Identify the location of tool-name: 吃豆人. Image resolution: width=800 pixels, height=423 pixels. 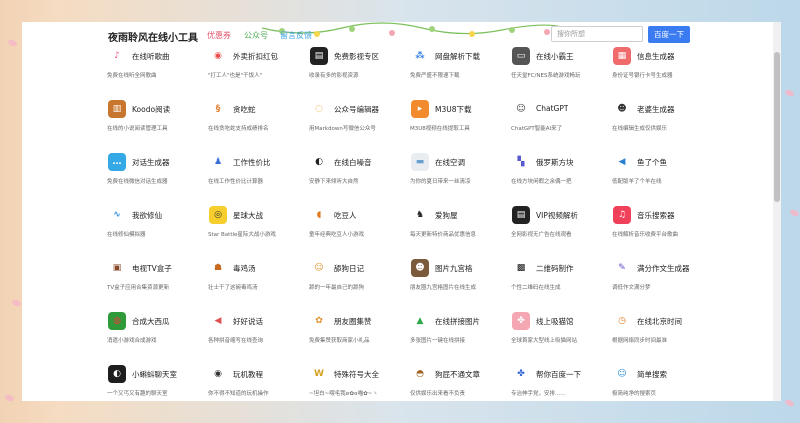
(345, 215).